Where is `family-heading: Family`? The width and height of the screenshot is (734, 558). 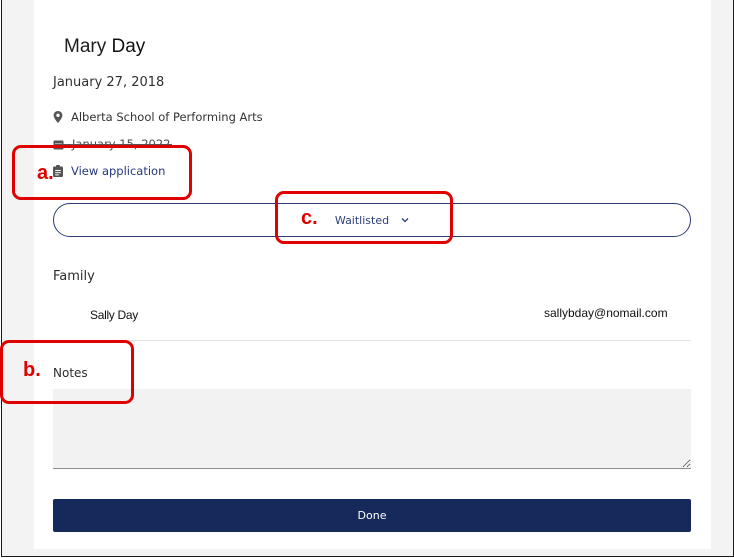
family-heading: Family is located at coordinates (74, 276).